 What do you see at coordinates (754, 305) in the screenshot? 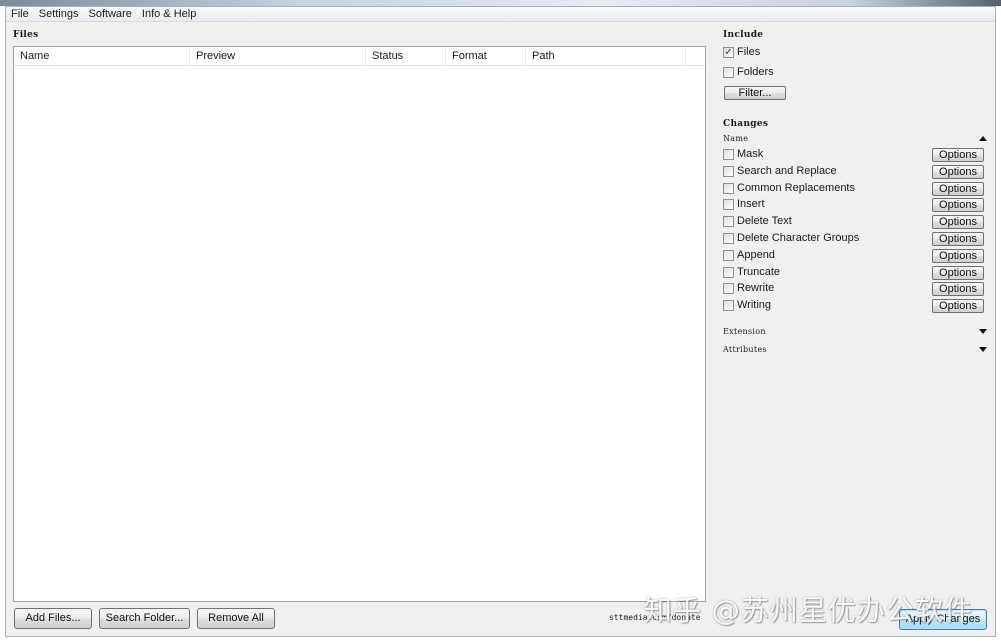
I see `change-label: Writing` at bounding box center [754, 305].